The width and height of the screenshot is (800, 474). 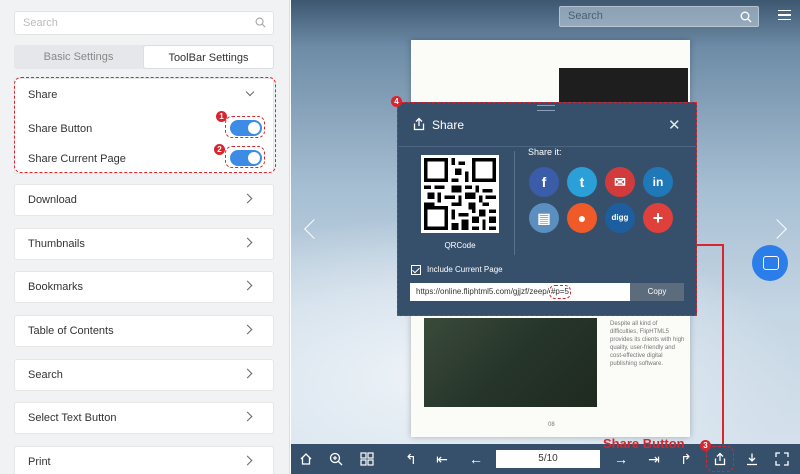 What do you see at coordinates (548, 459) in the screenshot?
I see `page-number-input: 5/10` at bounding box center [548, 459].